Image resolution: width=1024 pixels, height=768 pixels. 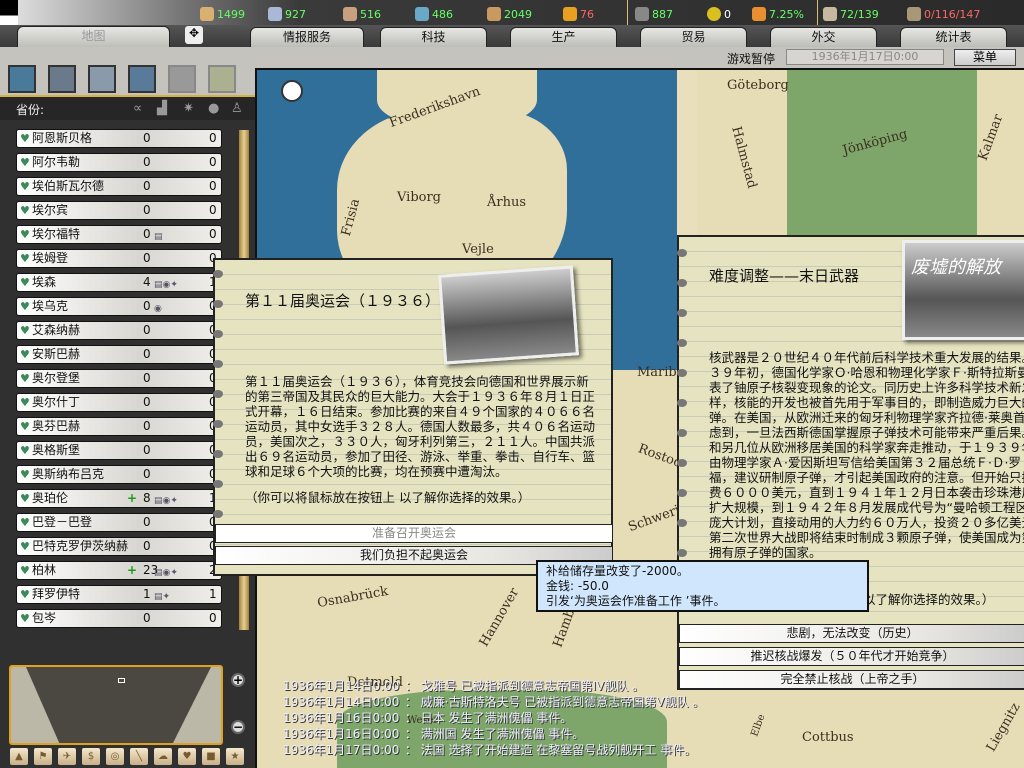 What do you see at coordinates (222, 79) in the screenshot?
I see `supply-mode-icon` at bounding box center [222, 79].